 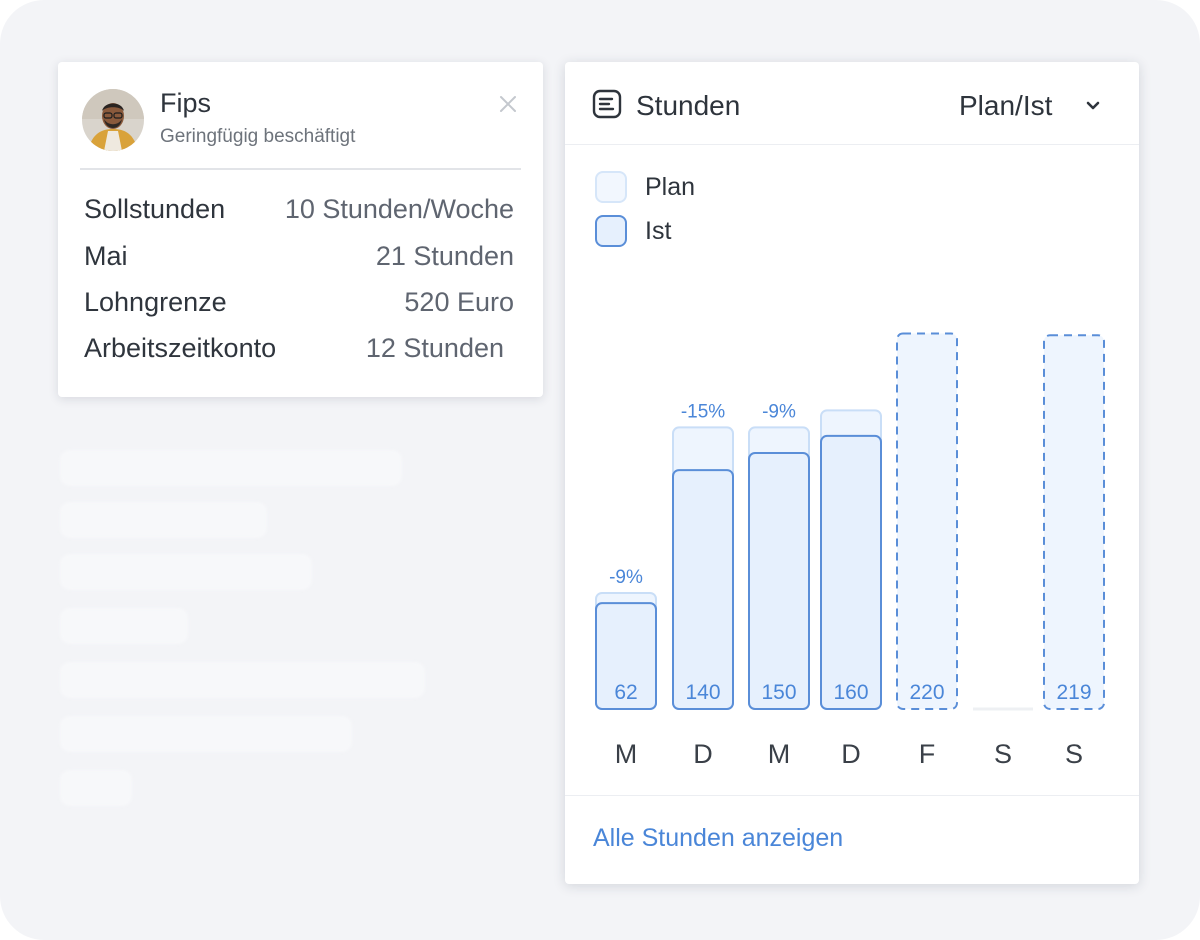 I want to click on hours-card-footer: Alle Stunden anzeigen, so click(x=852, y=840).